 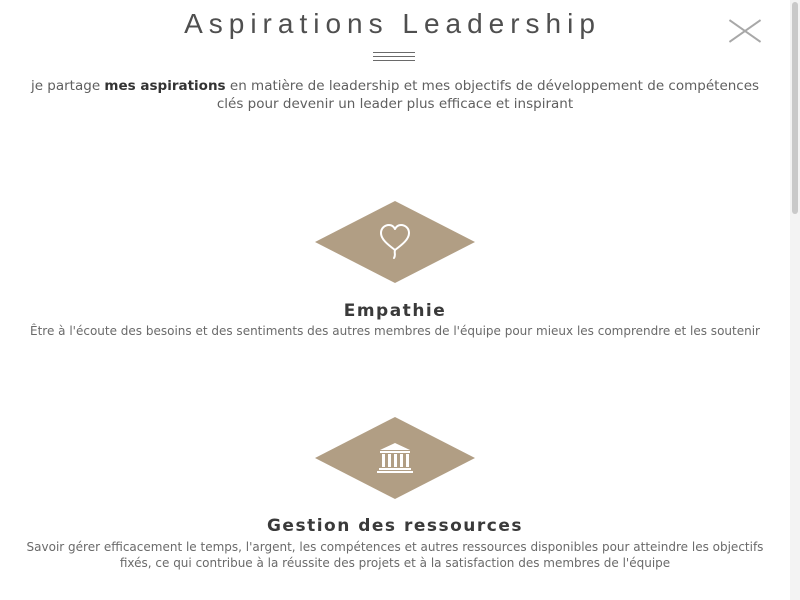 I want to click on intro-text-before: je partage, so click(x=67, y=86).